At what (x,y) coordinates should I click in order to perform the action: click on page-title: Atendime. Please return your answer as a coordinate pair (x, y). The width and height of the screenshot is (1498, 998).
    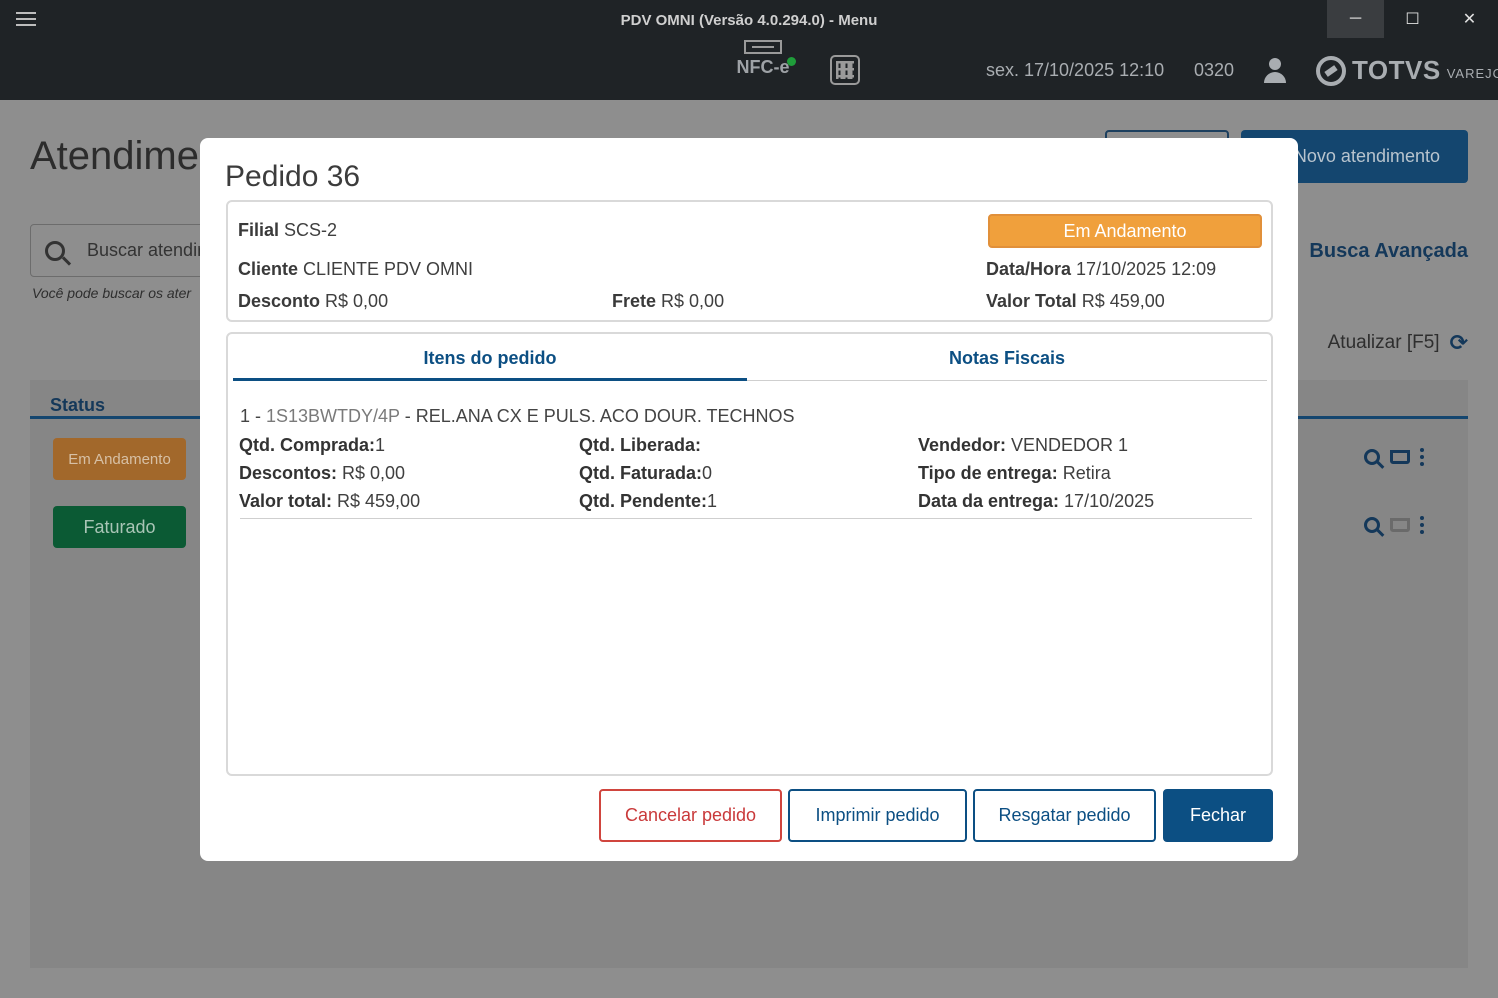
    Looking at the image, I should click on (114, 156).